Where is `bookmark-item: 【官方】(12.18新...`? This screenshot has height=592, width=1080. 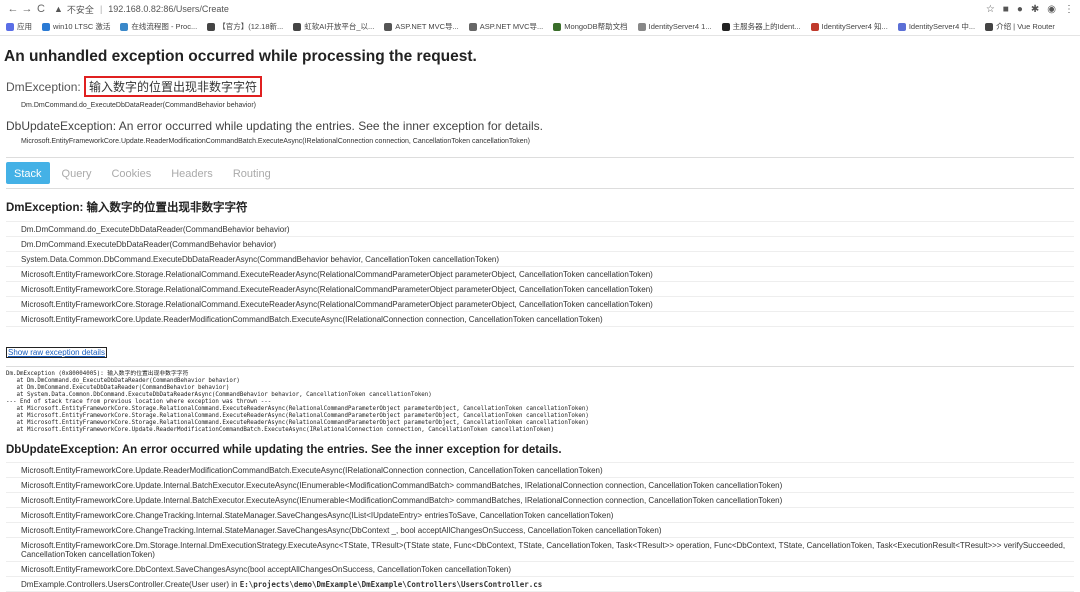
bookmark-item: 【官方】(12.18新... is located at coordinates (245, 26).